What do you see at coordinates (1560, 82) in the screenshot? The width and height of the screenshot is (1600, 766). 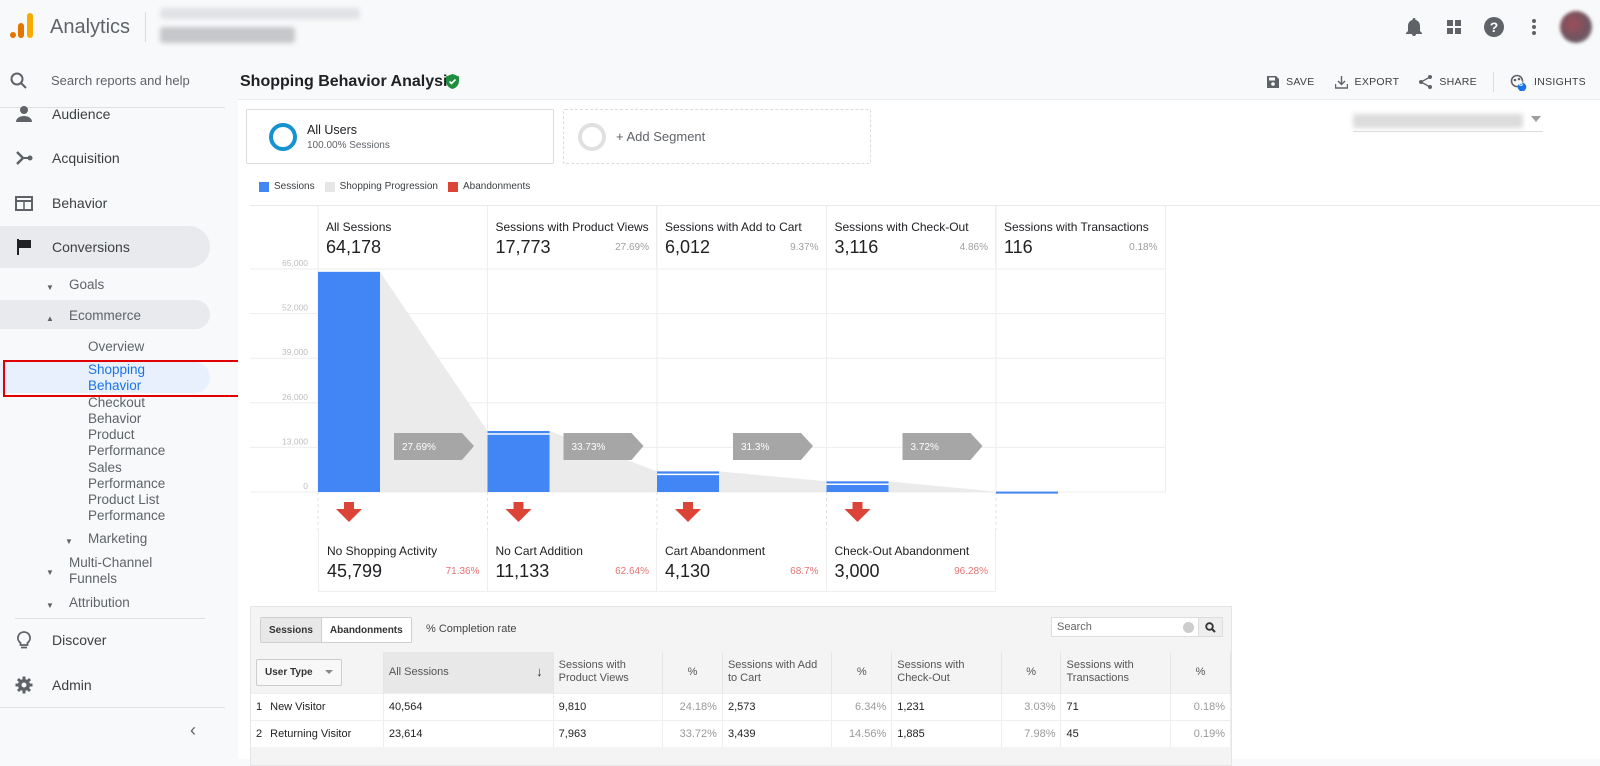 I see `insights-label: INSIGHTS` at bounding box center [1560, 82].